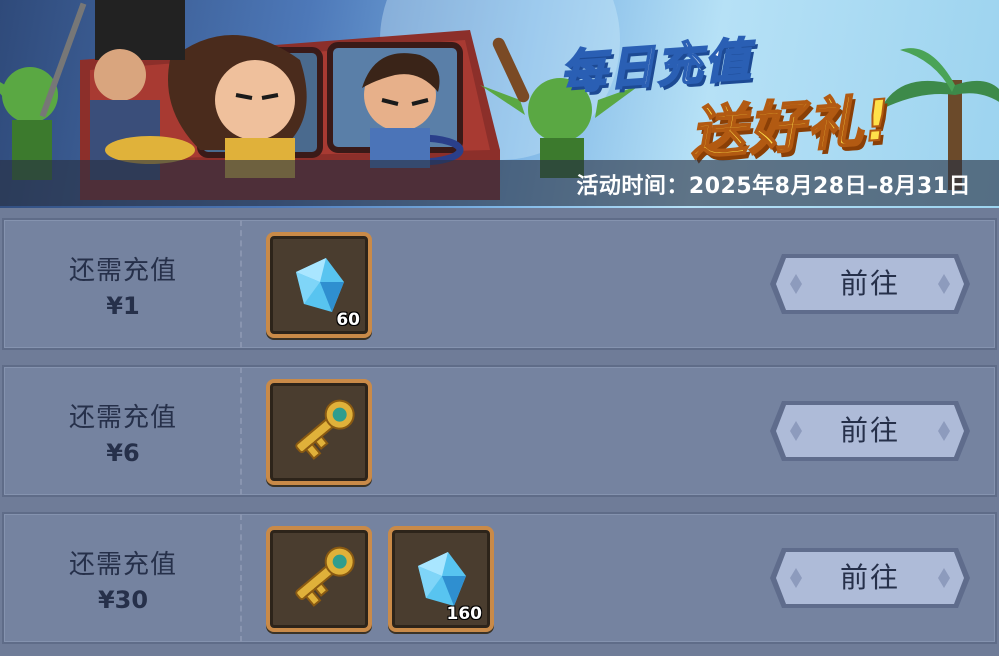 The image size is (999, 656). I want to click on tier-requirement: 还需充值 ¥30, so click(123, 578).